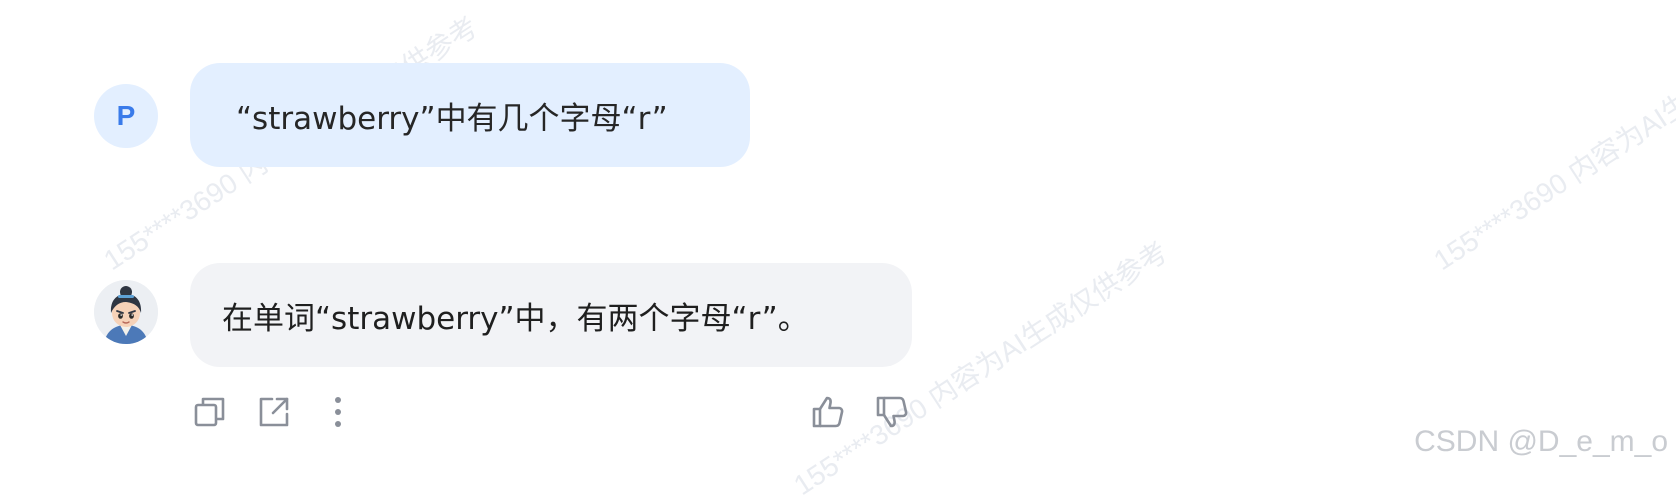 The image size is (1676, 504). I want to click on user-avatar-letter: P, so click(126, 115).